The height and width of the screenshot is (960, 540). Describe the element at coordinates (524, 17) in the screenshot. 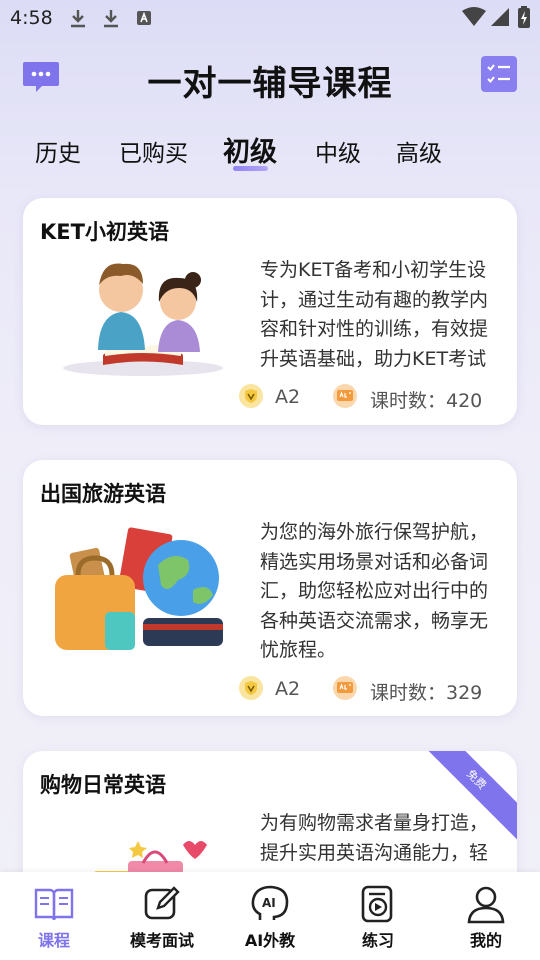

I see `battery-icon` at that location.